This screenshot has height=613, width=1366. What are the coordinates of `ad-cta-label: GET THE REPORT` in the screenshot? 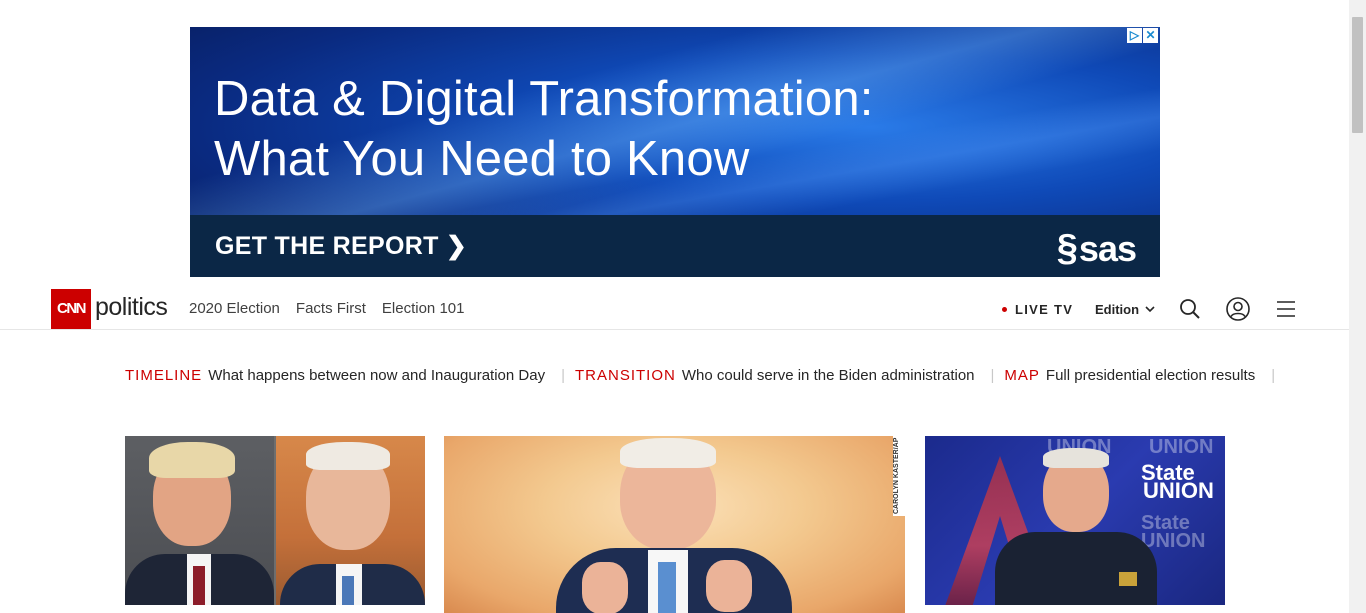 It's located at (327, 246).